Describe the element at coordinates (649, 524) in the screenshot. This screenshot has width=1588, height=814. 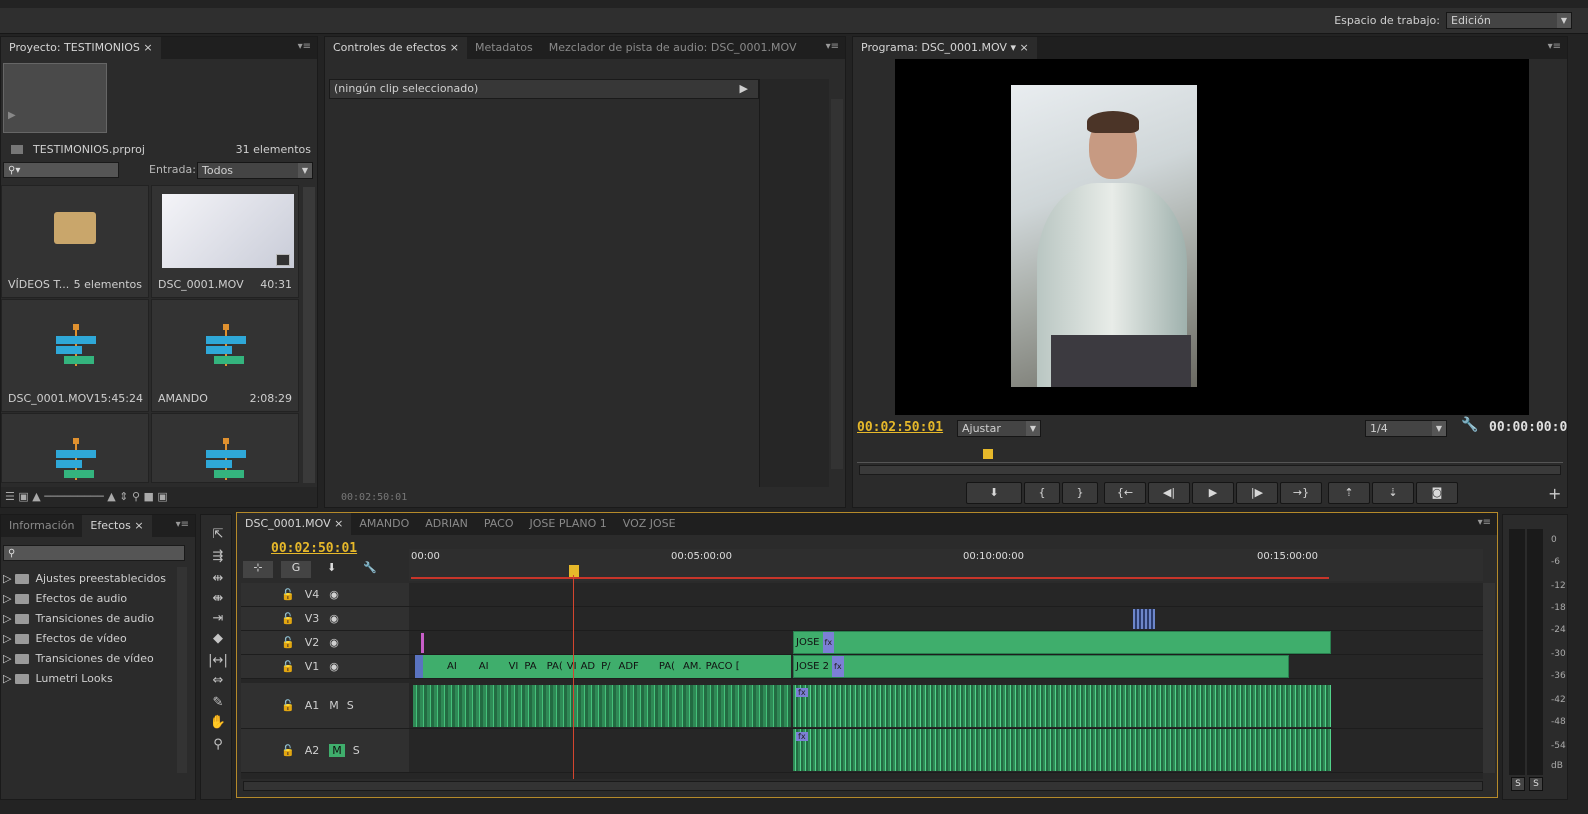
I see `tab-sequence-voz-jose: VOZ JOSE` at that location.